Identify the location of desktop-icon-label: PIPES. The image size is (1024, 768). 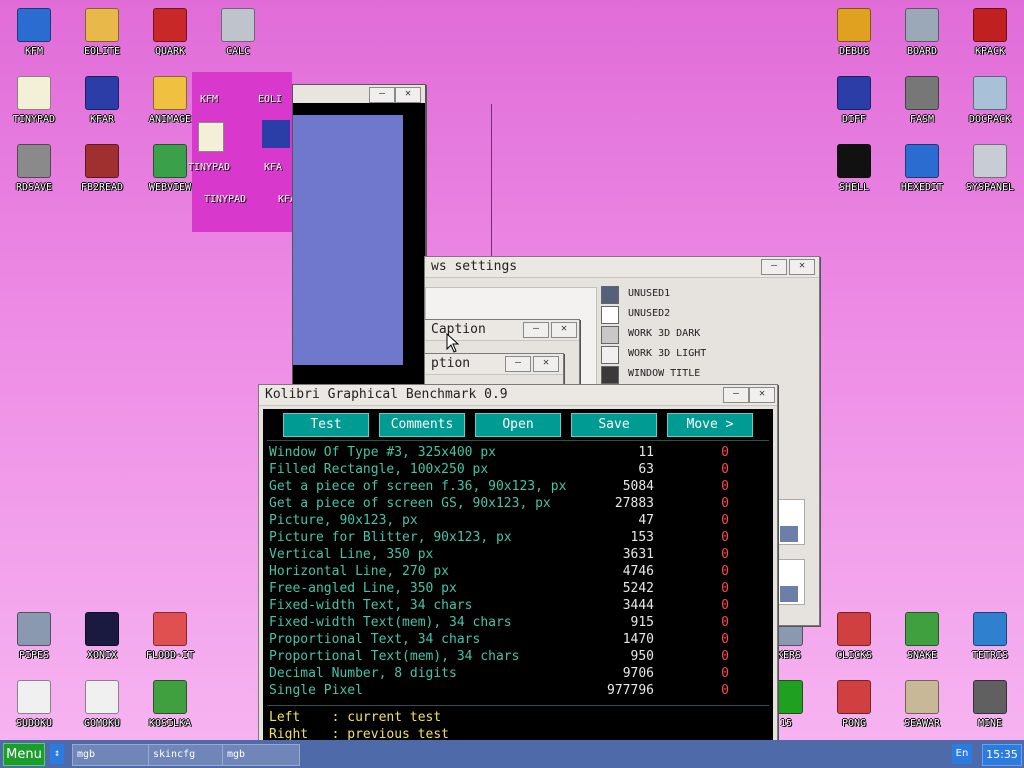
(34, 655).